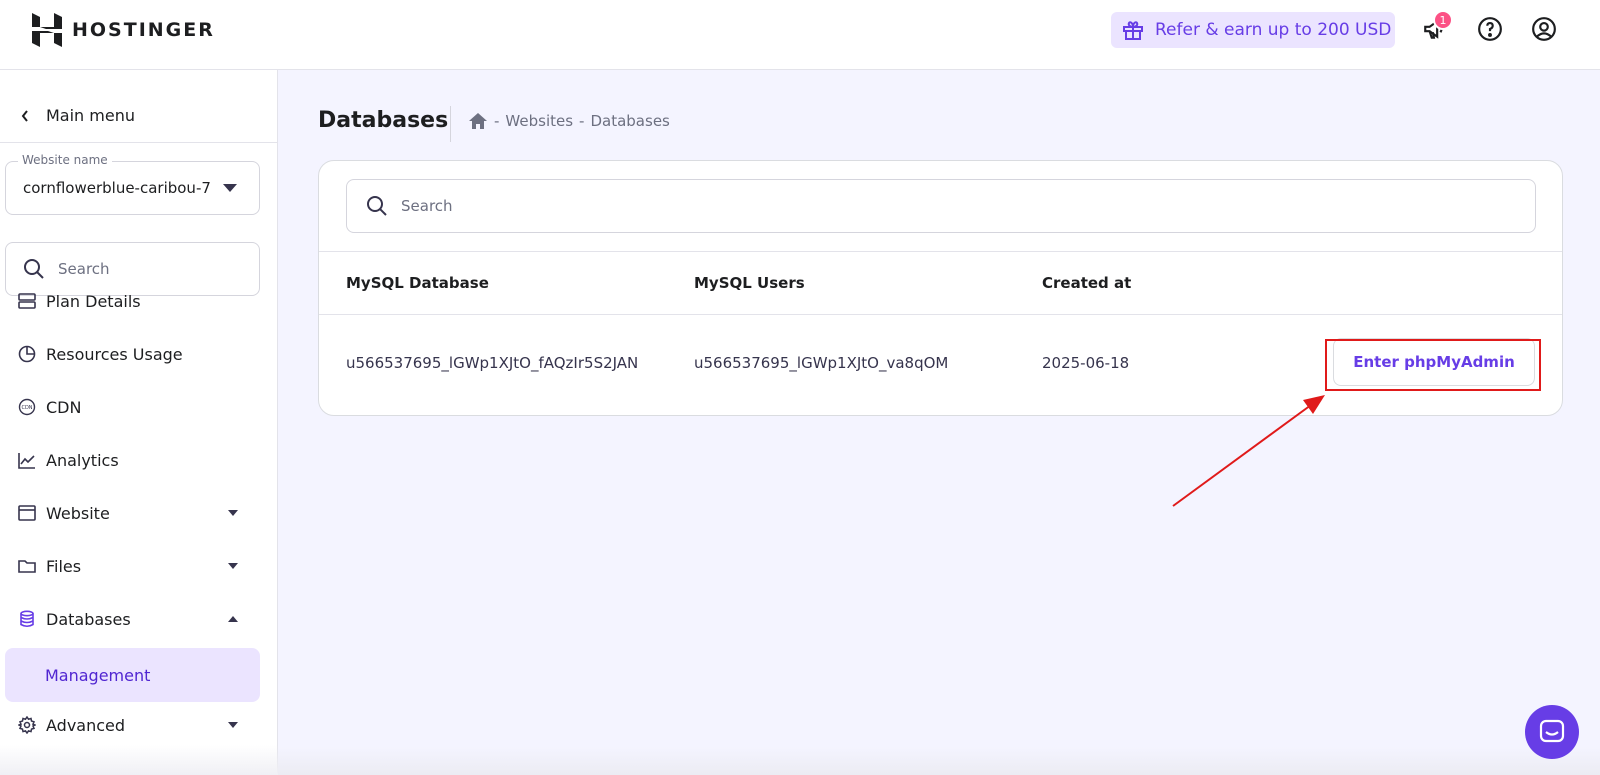  I want to click on breadcrumb: - Websites - Databases, so click(569, 121).